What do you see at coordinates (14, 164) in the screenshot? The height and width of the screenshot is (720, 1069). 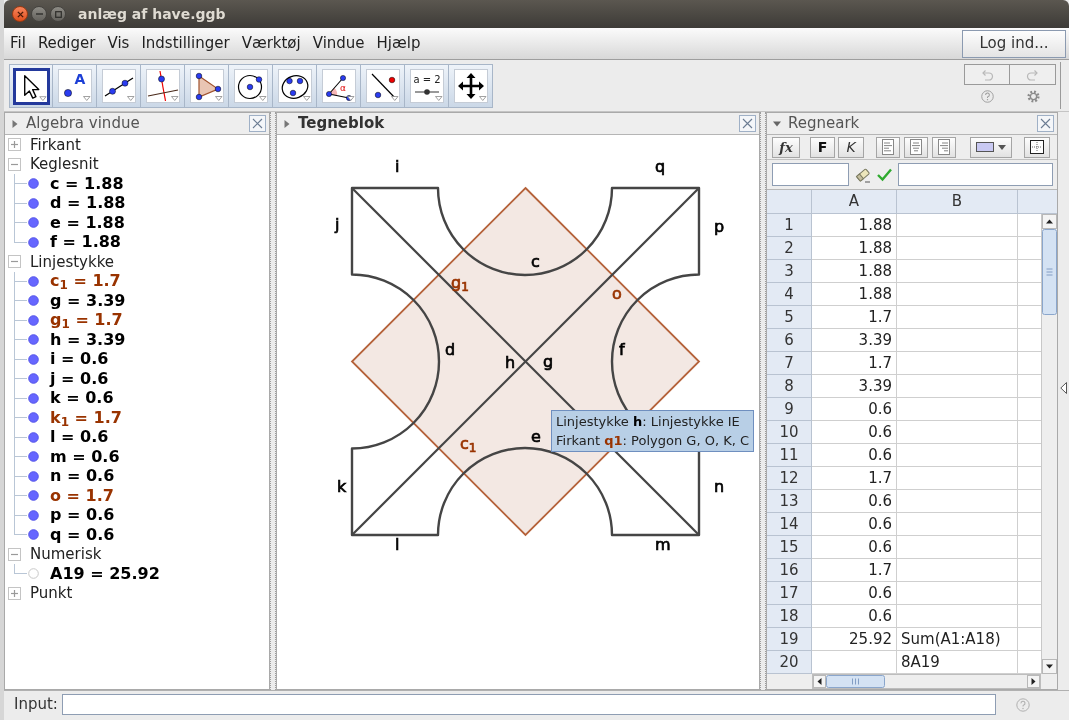 I see `collapse-icon` at bounding box center [14, 164].